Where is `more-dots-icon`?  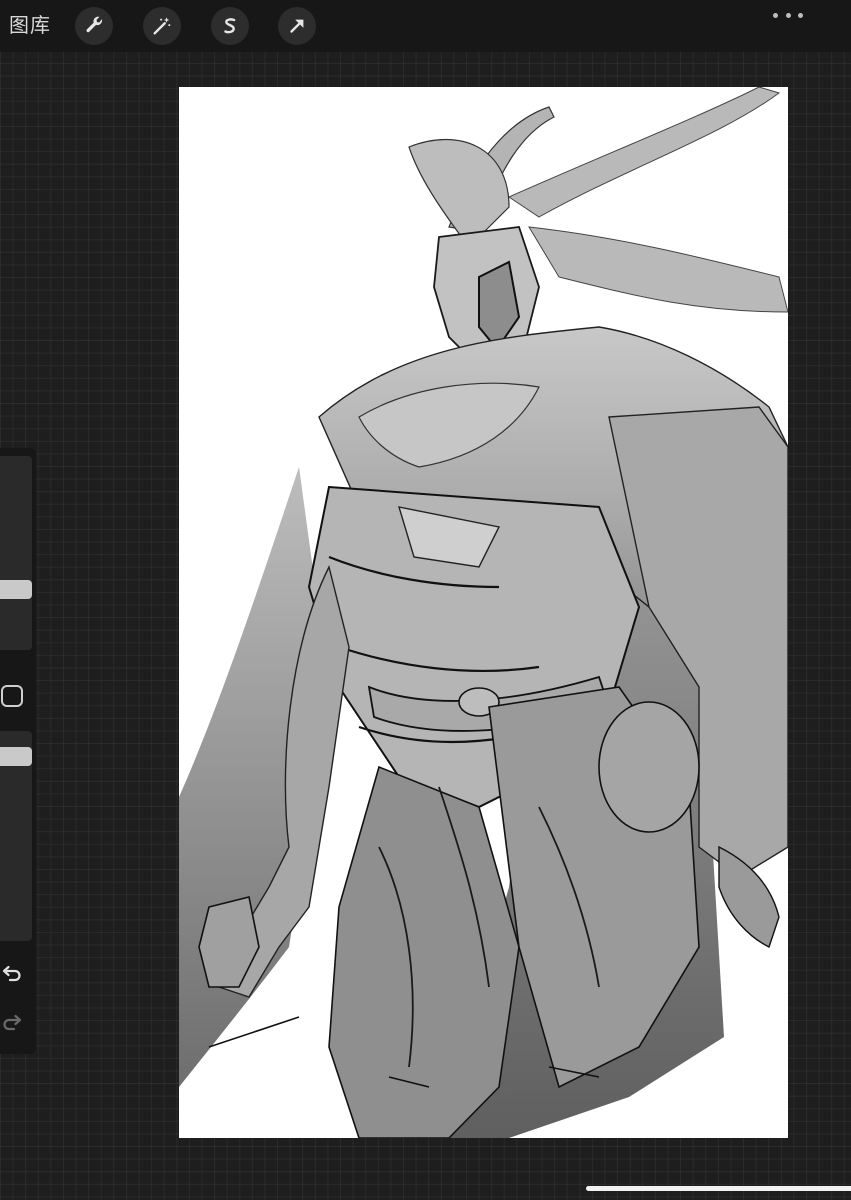
more-dots-icon is located at coordinates (788, 15).